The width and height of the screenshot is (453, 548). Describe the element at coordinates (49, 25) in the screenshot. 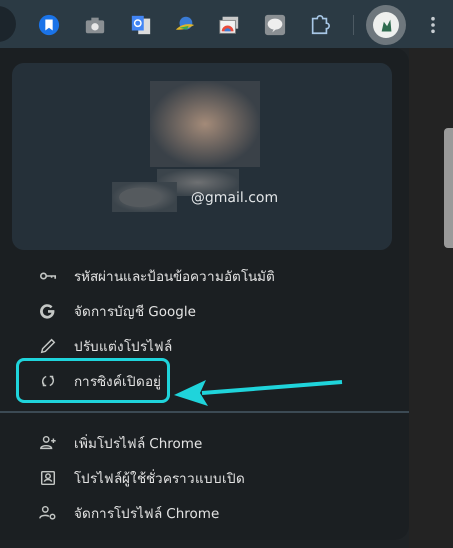

I see `bookmark-icon` at that location.